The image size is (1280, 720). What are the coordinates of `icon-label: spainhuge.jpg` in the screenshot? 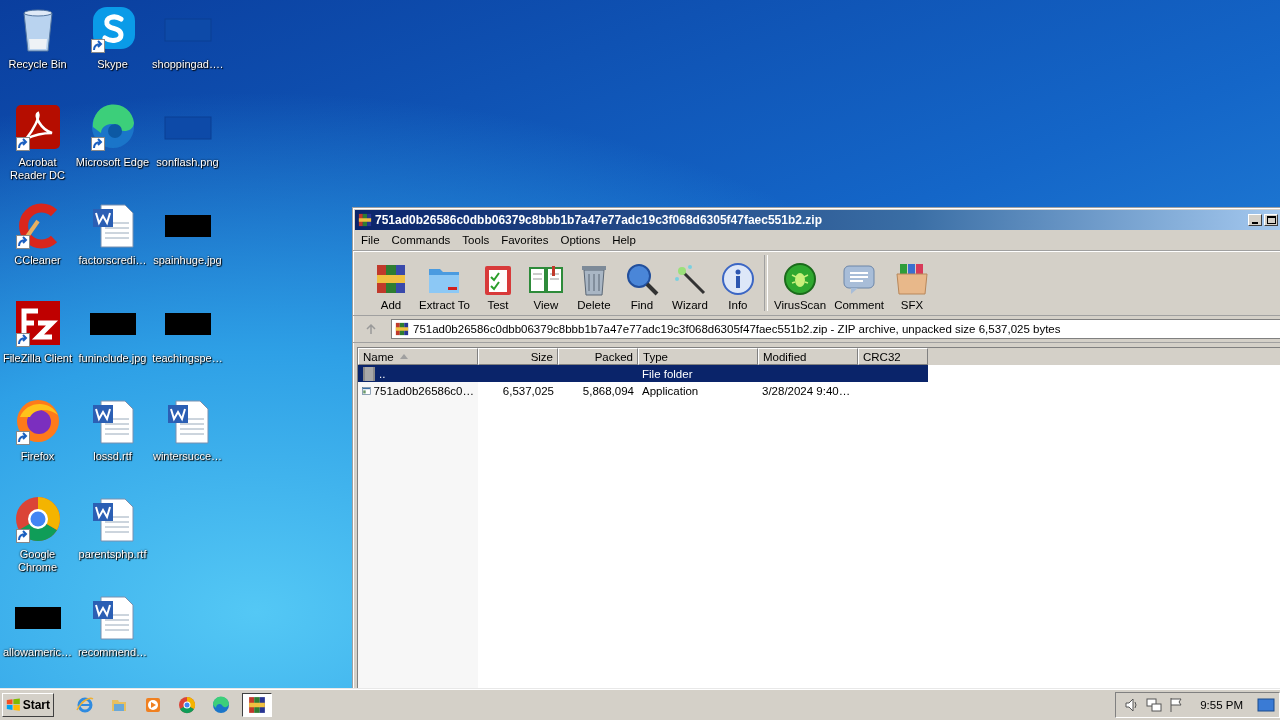 It's located at (187, 260).